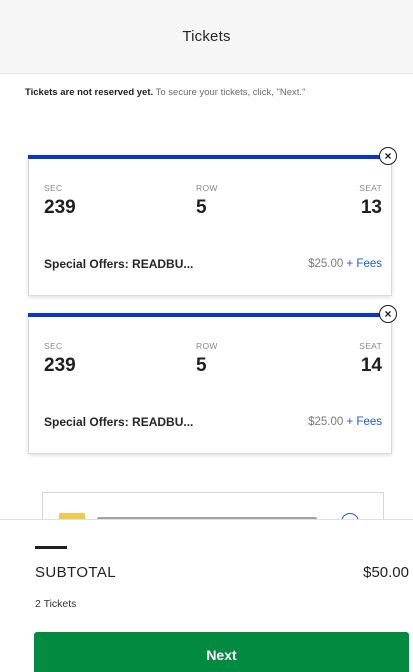 This screenshot has width=413, height=672. What do you see at coordinates (51, 547) in the screenshot?
I see `drag-handle` at bounding box center [51, 547].